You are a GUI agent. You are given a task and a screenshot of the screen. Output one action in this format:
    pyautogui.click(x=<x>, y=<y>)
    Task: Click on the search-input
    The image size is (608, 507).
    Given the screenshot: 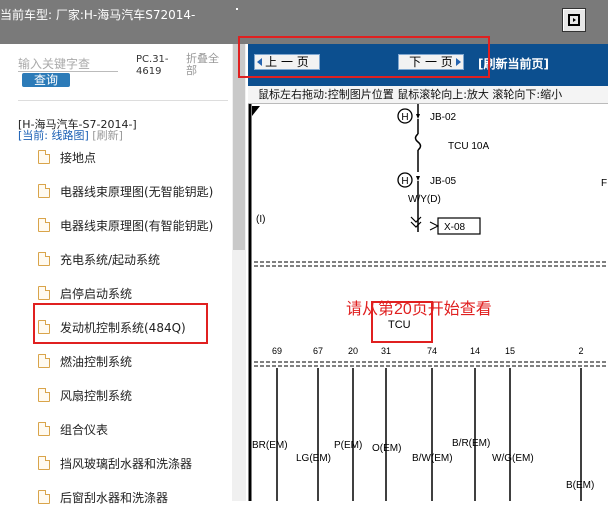 What is the action you would take?
    pyautogui.click(x=68, y=64)
    